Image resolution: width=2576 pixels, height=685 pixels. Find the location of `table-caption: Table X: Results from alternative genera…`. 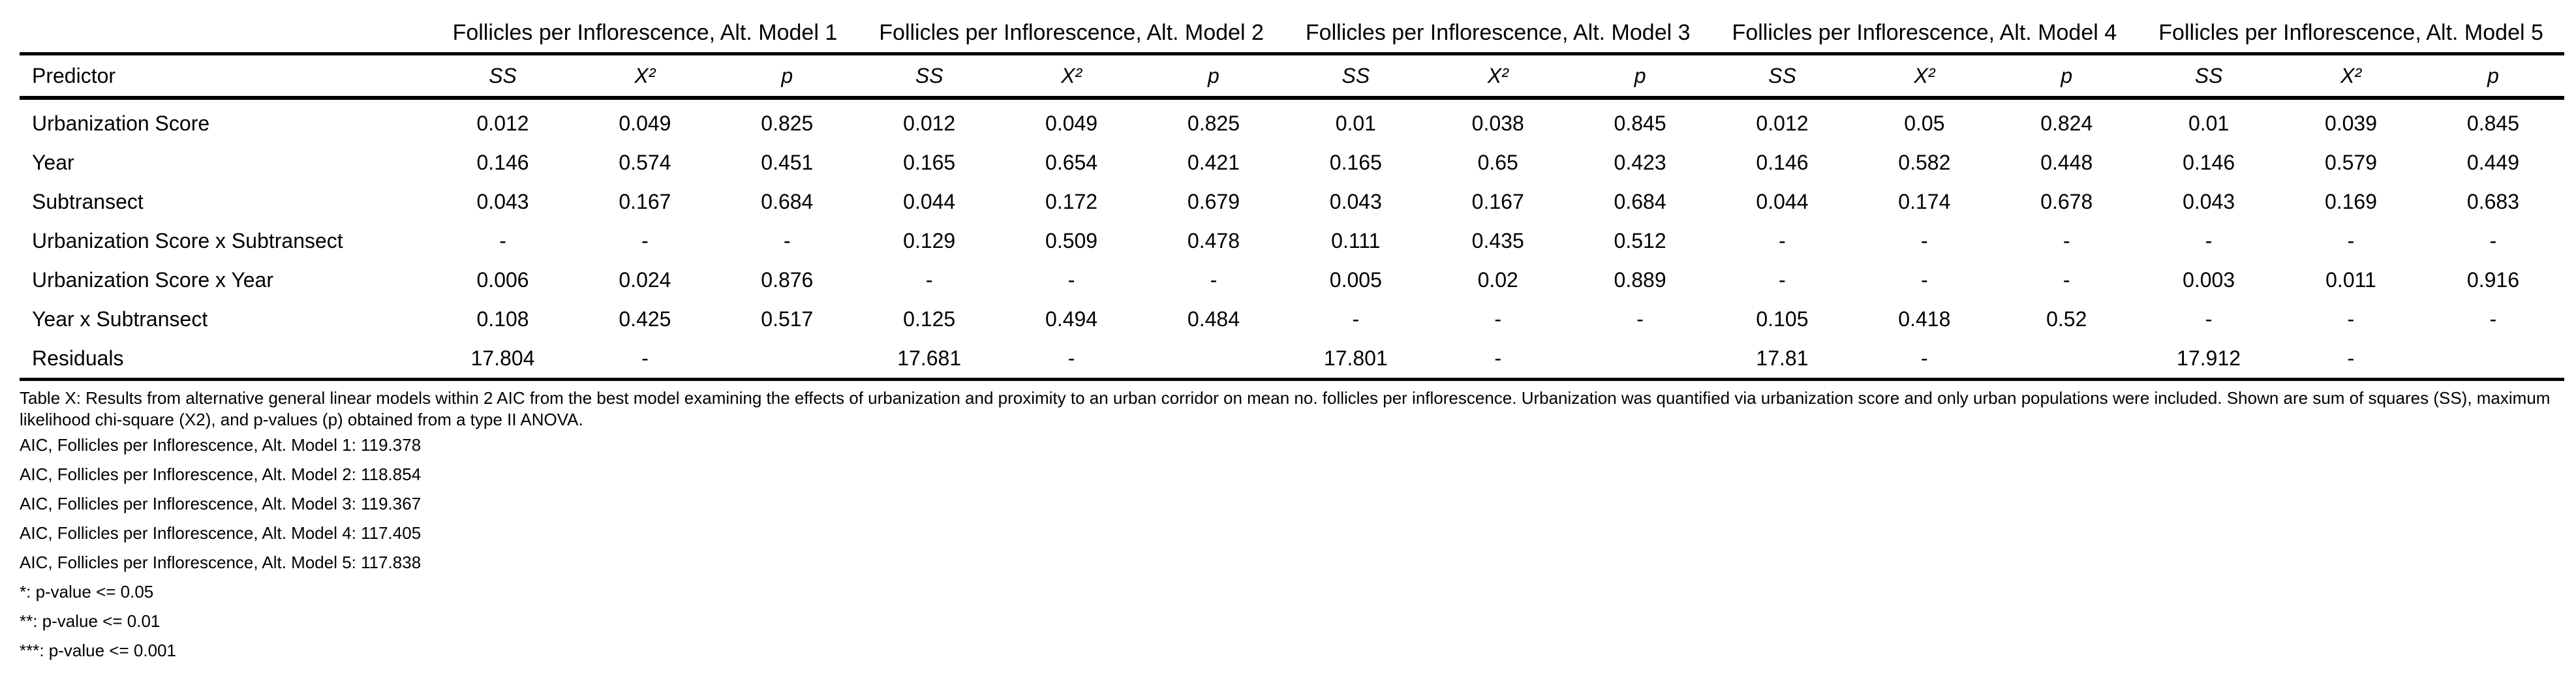

table-caption: Table X: Results from alternative genera… is located at coordinates (1285, 408).